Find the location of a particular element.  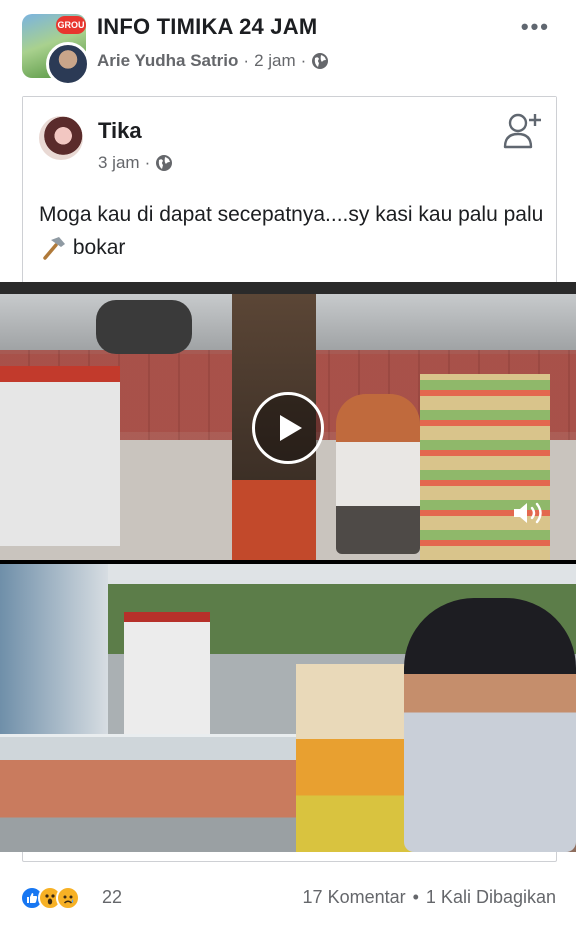

shared-author-avatar is located at coordinates (61, 138).